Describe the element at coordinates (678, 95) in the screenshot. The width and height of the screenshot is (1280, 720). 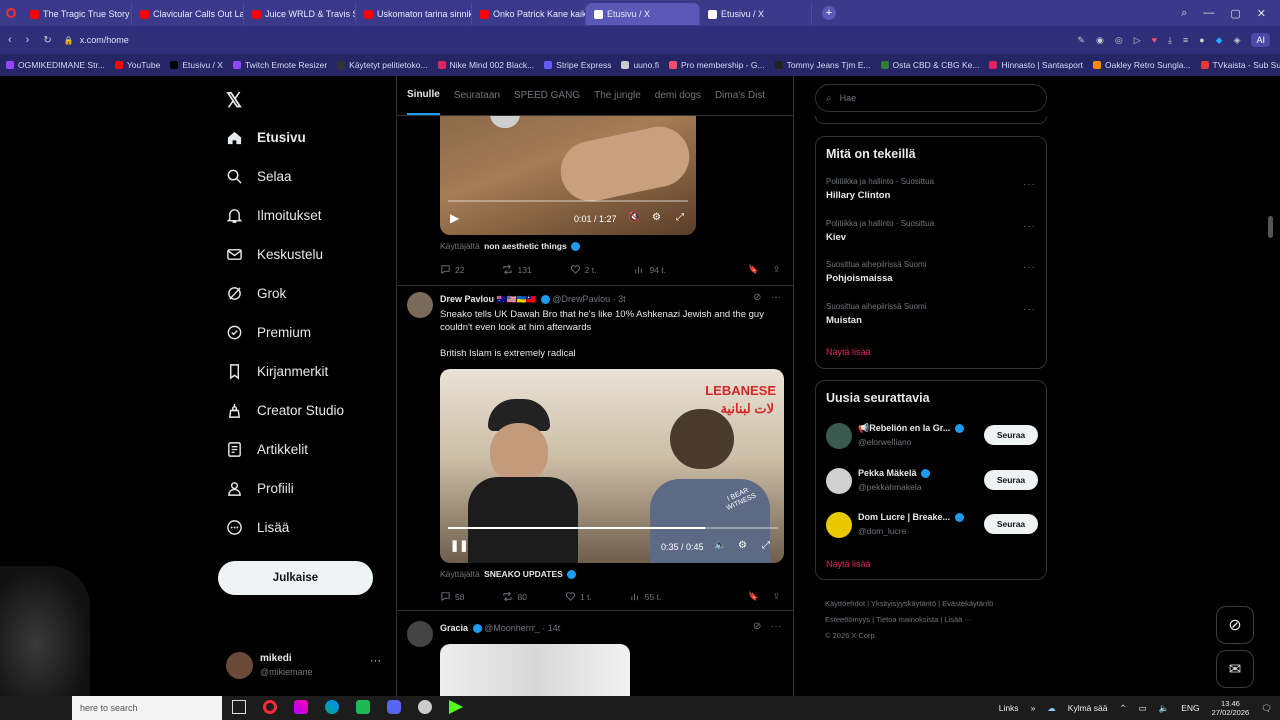
I see `feed-tab: demi dogs` at that location.